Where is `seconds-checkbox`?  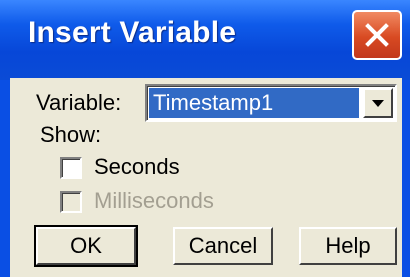 seconds-checkbox is located at coordinates (71, 168).